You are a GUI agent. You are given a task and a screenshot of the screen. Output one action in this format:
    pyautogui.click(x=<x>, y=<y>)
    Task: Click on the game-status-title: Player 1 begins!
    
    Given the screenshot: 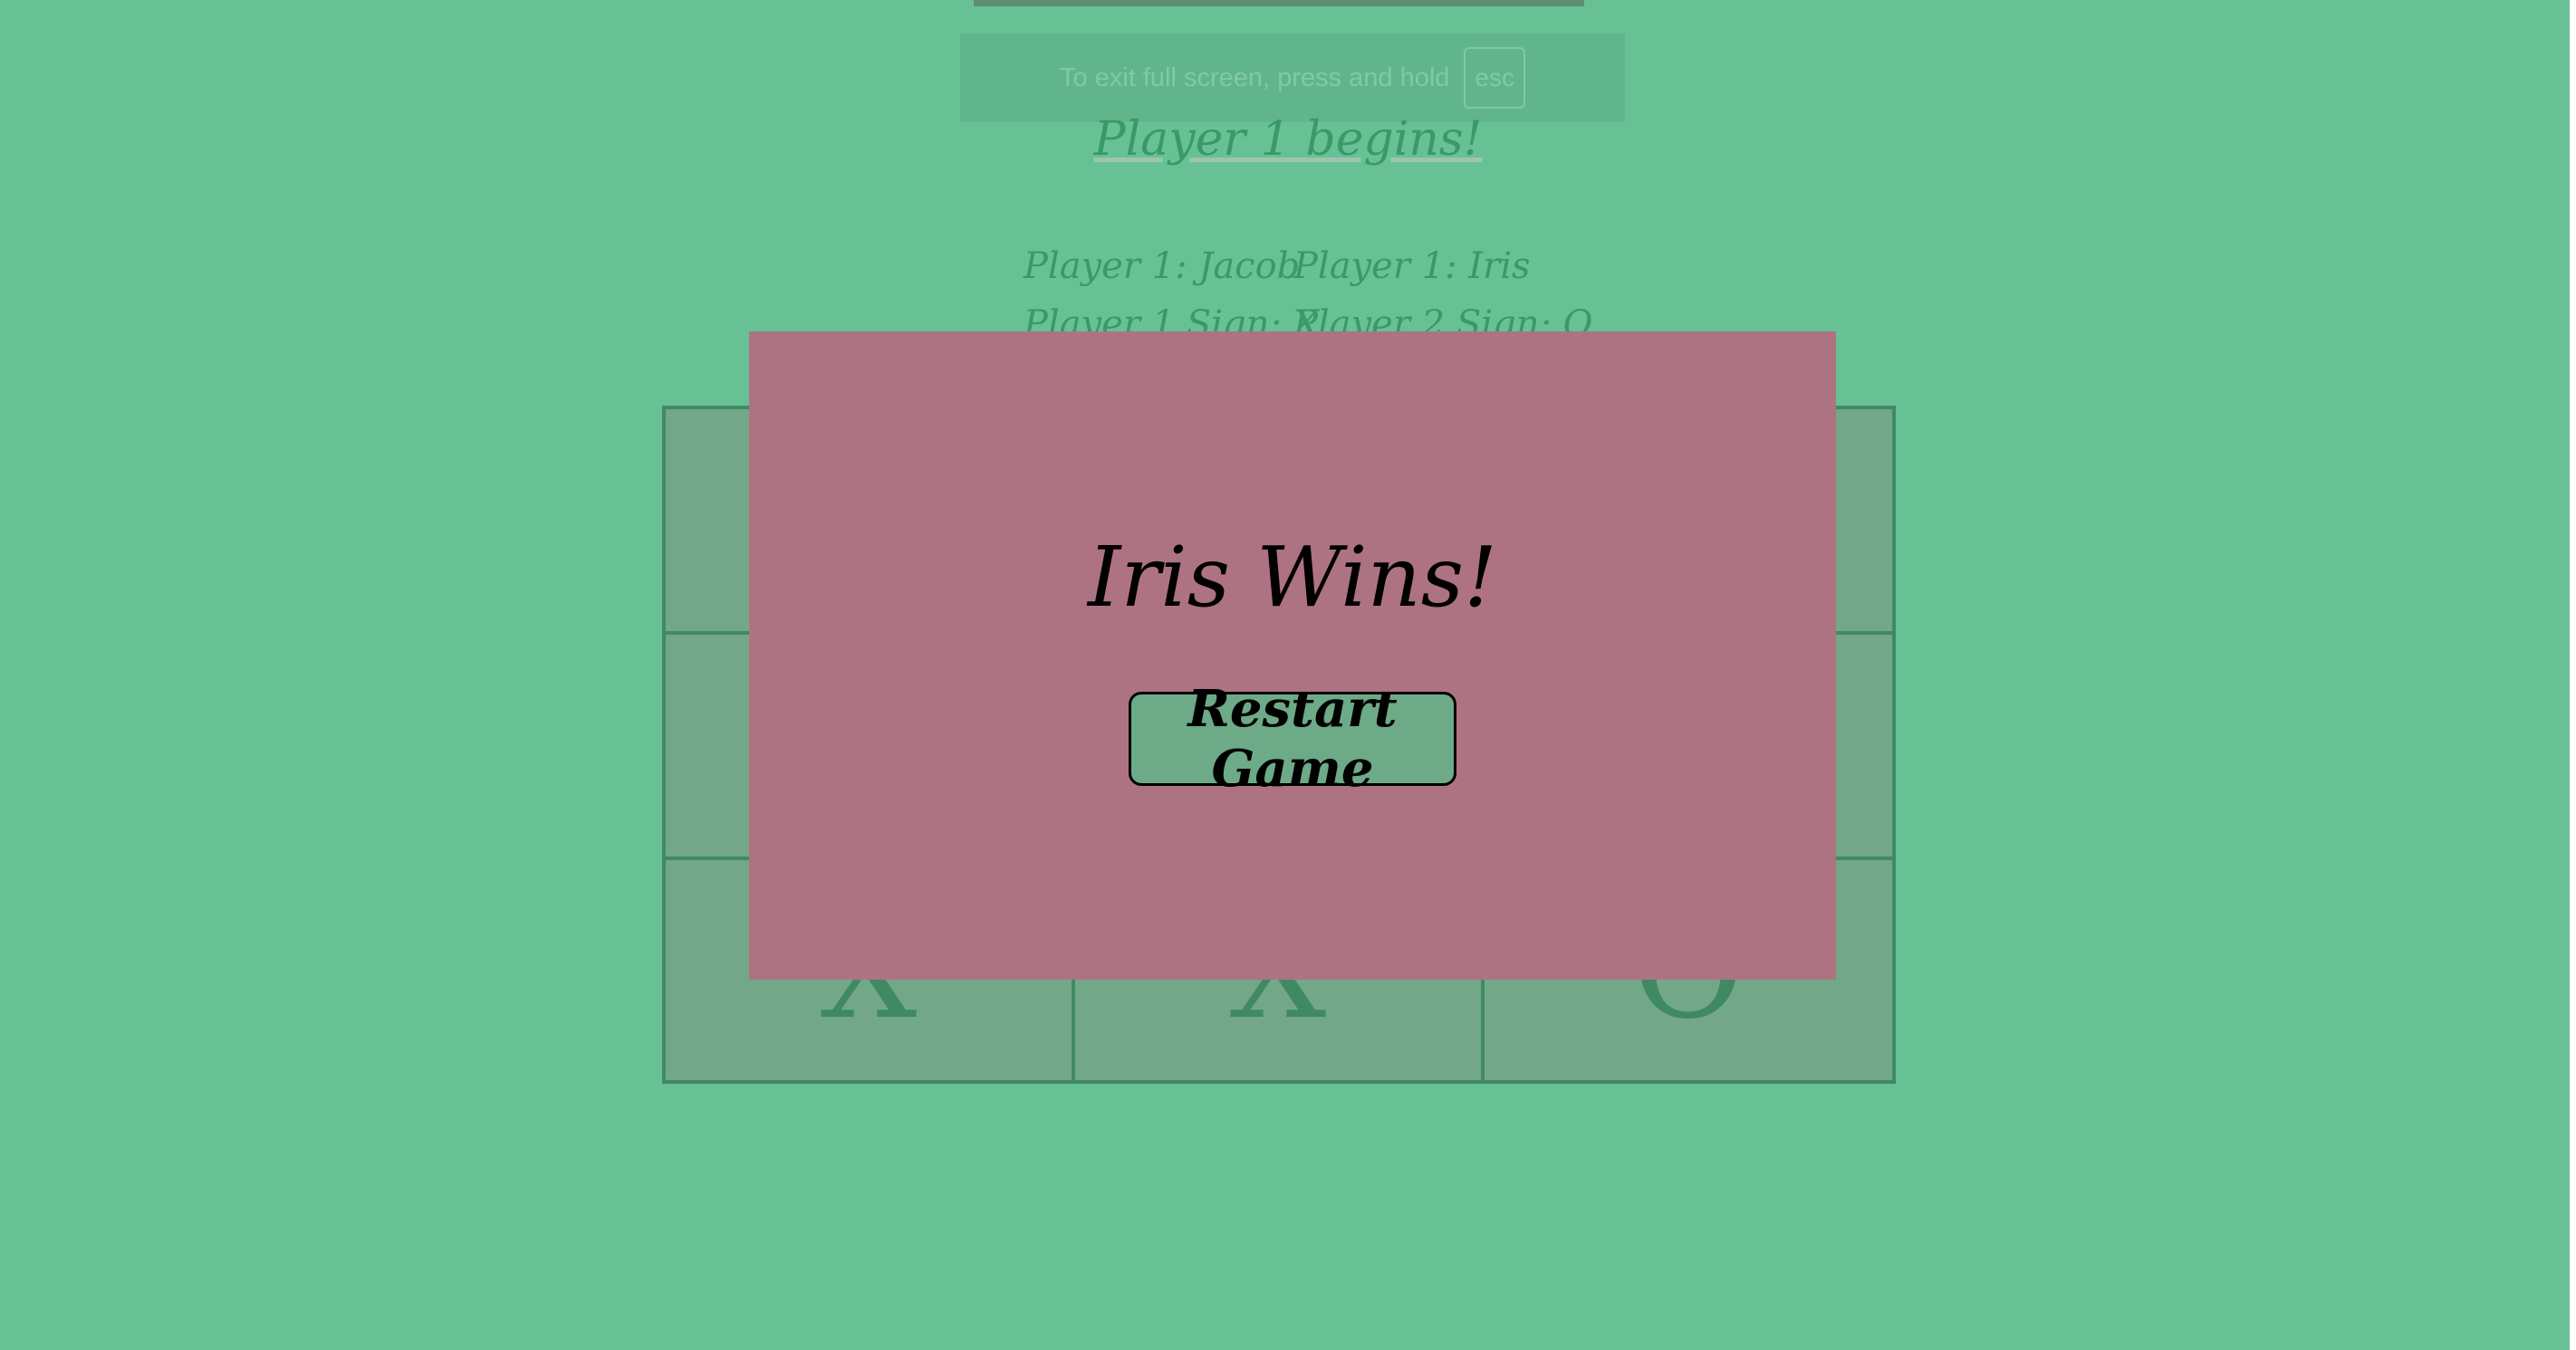 What is the action you would take?
    pyautogui.click(x=1288, y=139)
    